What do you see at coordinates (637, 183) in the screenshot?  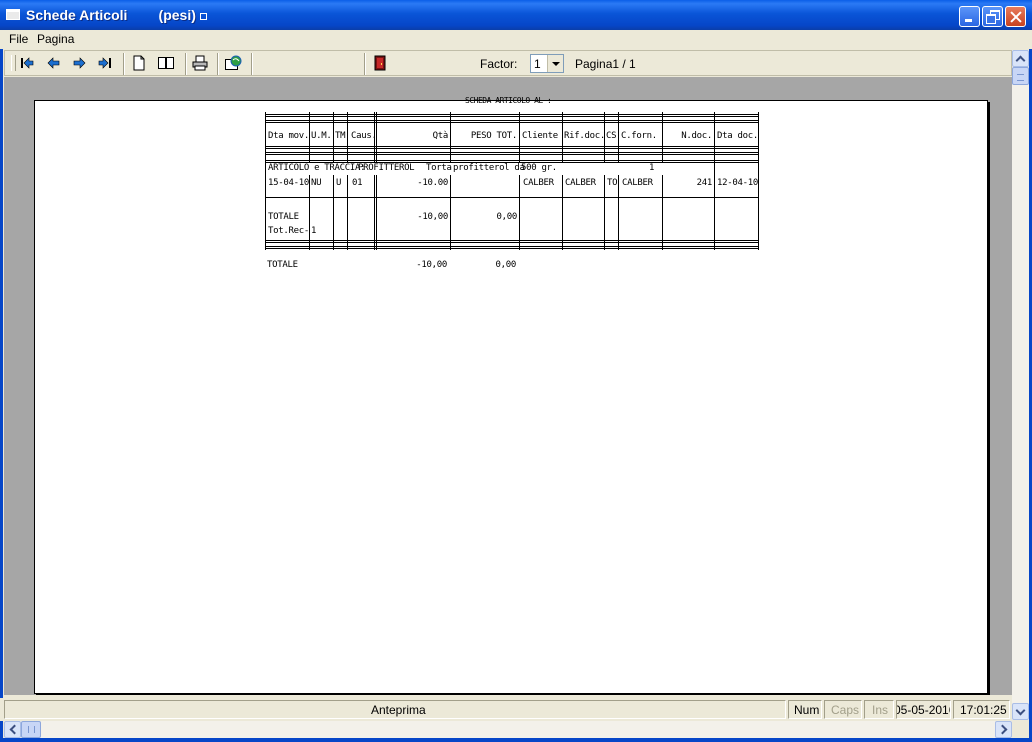 I see `row-c-forn: CALBER` at bounding box center [637, 183].